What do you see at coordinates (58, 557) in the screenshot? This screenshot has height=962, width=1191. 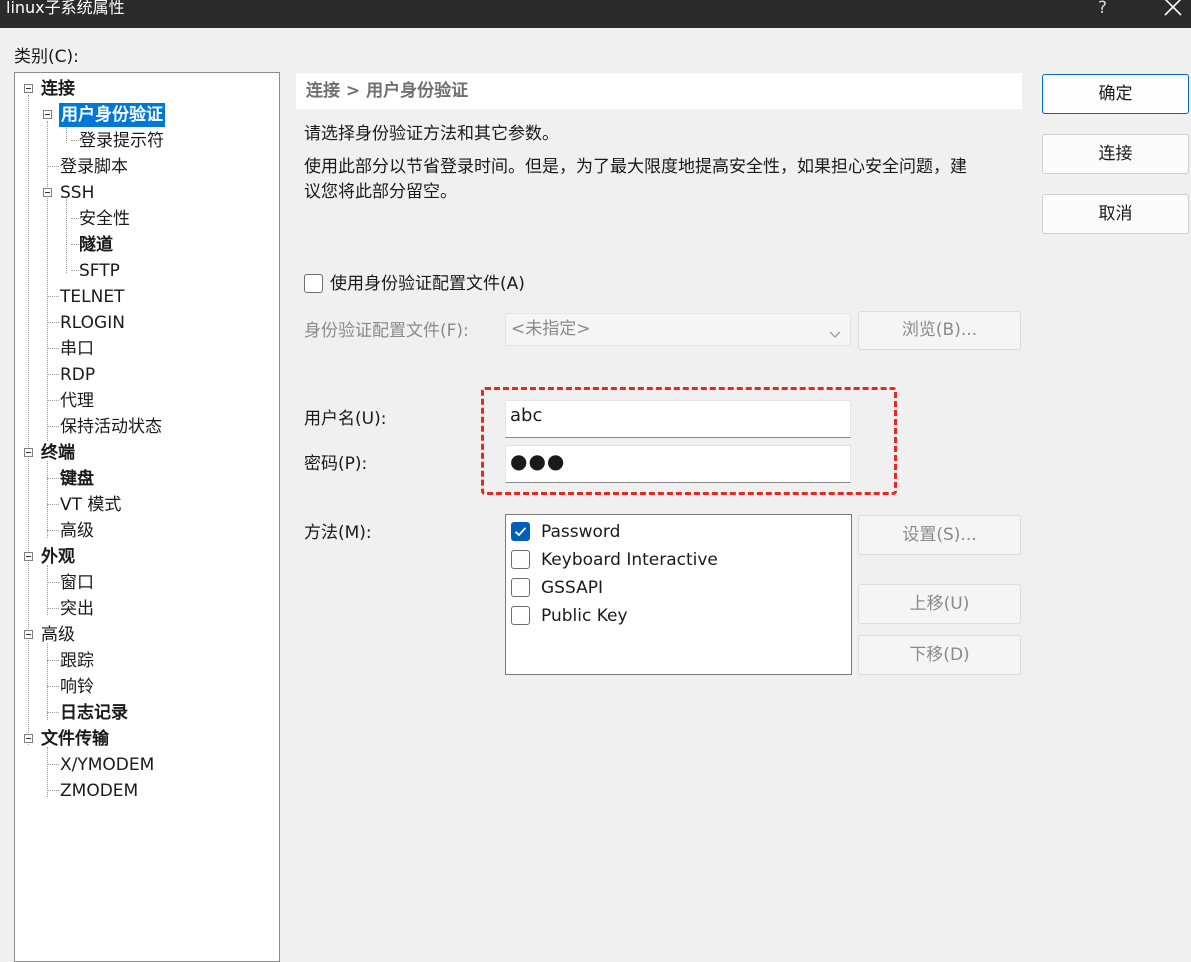 I see `tree-item-appearance: 外观` at bounding box center [58, 557].